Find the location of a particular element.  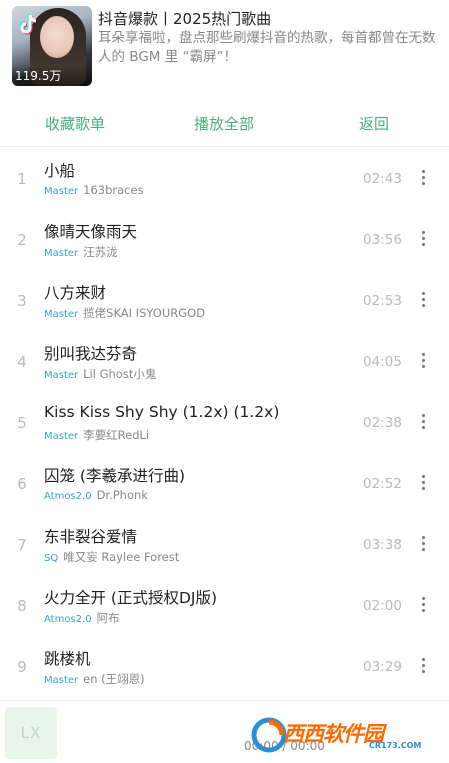

collect-playlist-button: 收藏歌单 is located at coordinates (75, 124).